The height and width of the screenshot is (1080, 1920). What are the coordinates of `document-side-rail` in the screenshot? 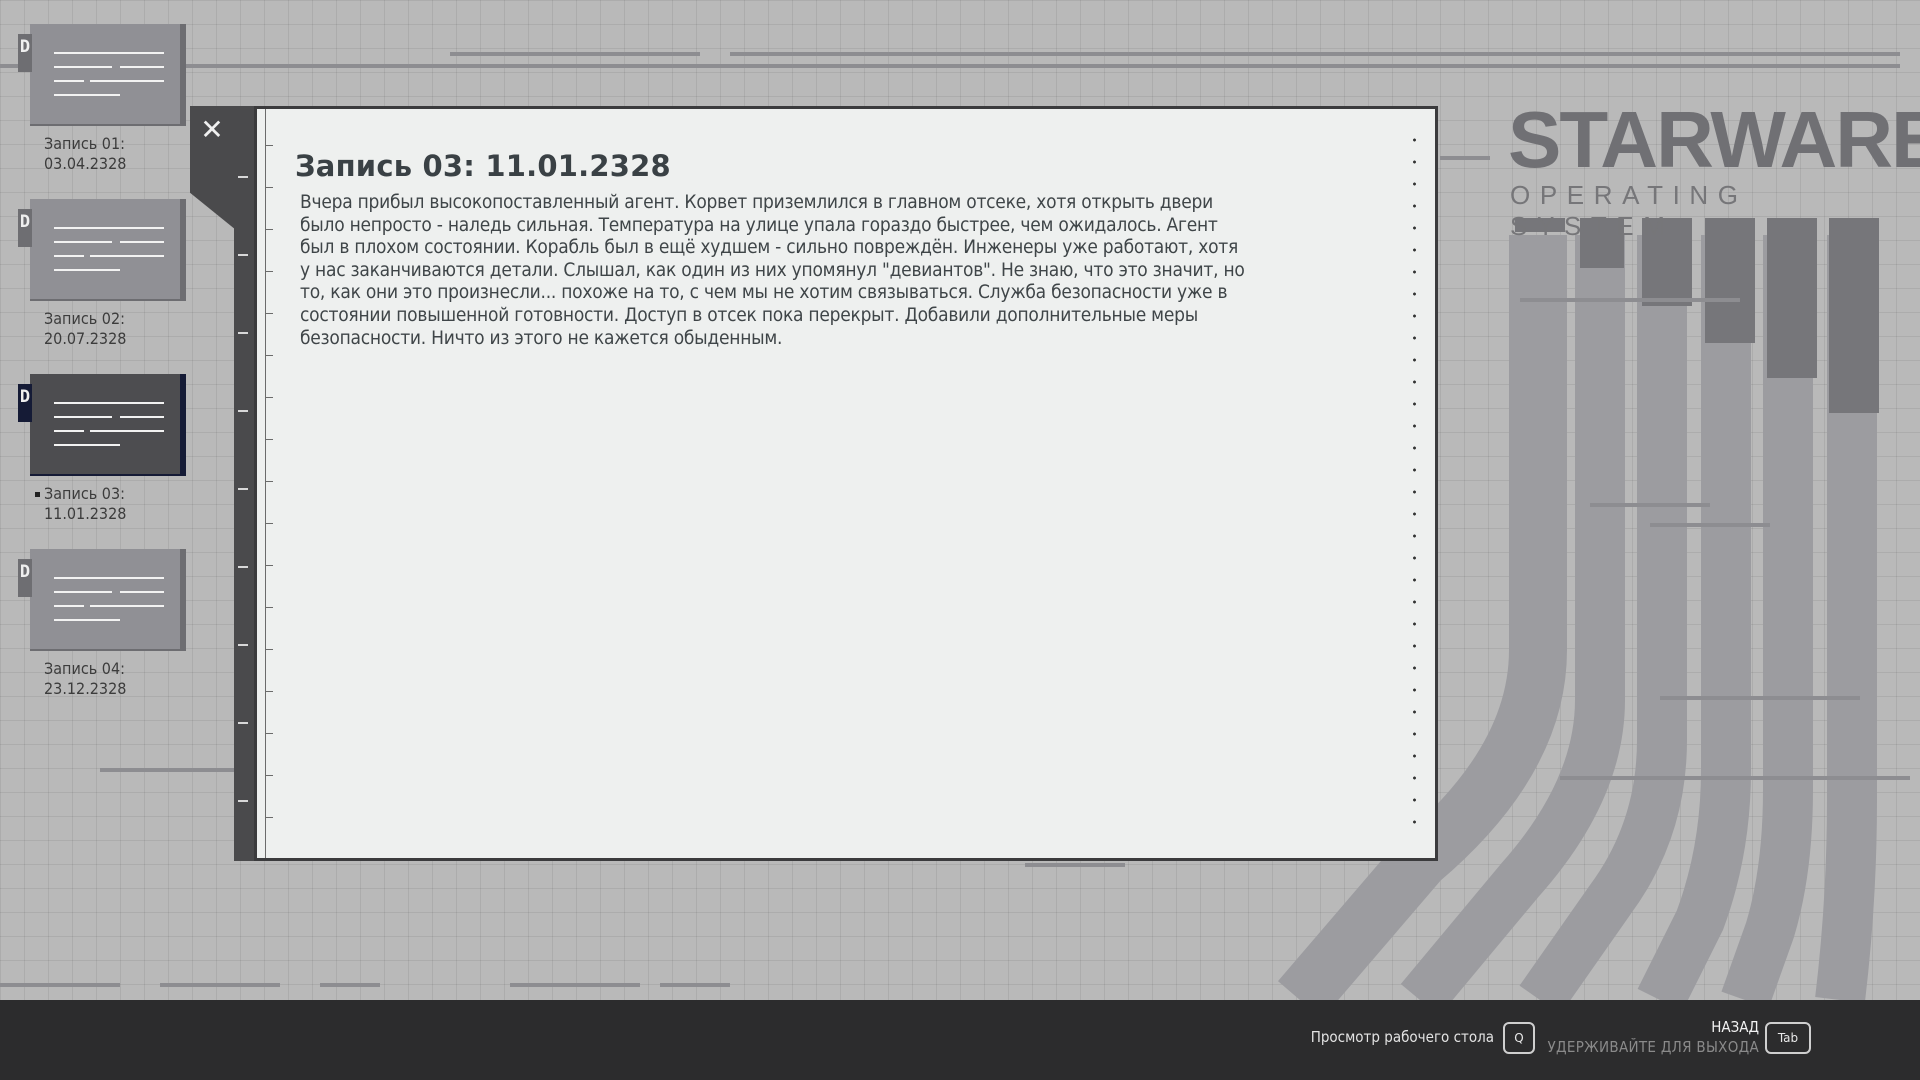 It's located at (244, 483).